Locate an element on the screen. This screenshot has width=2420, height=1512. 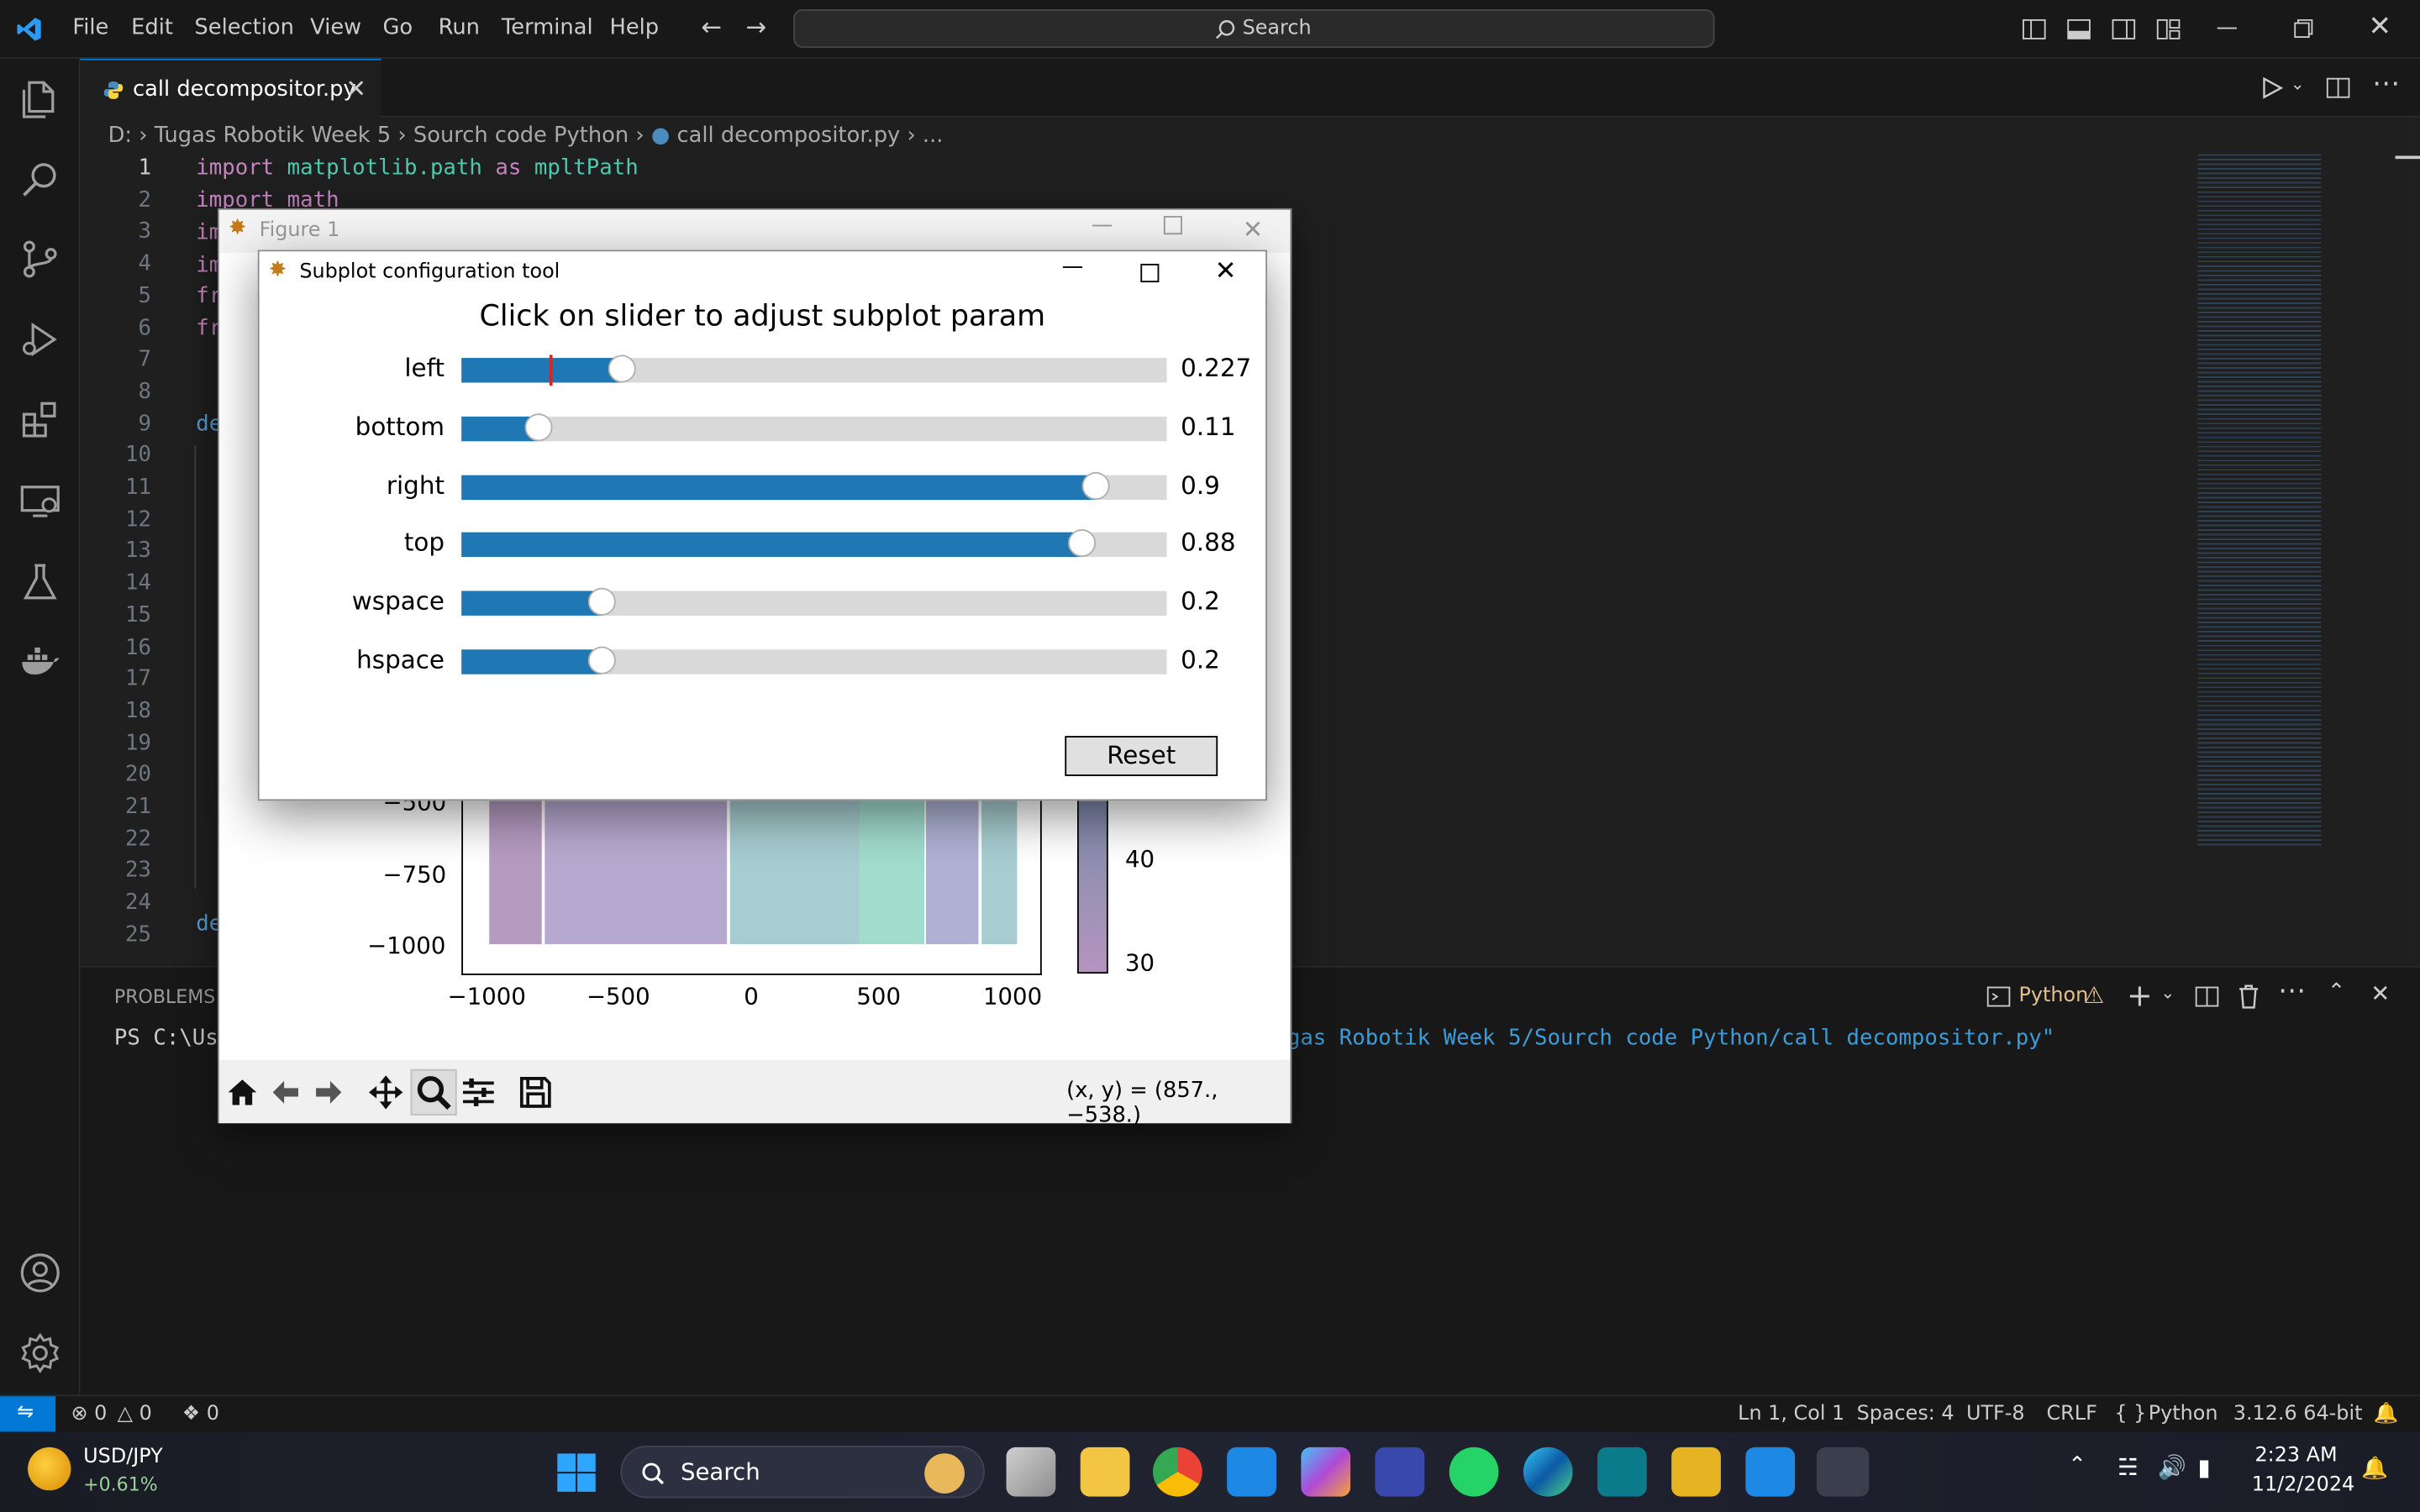
terminal-shell-label: Python is located at coordinates (2053, 996).